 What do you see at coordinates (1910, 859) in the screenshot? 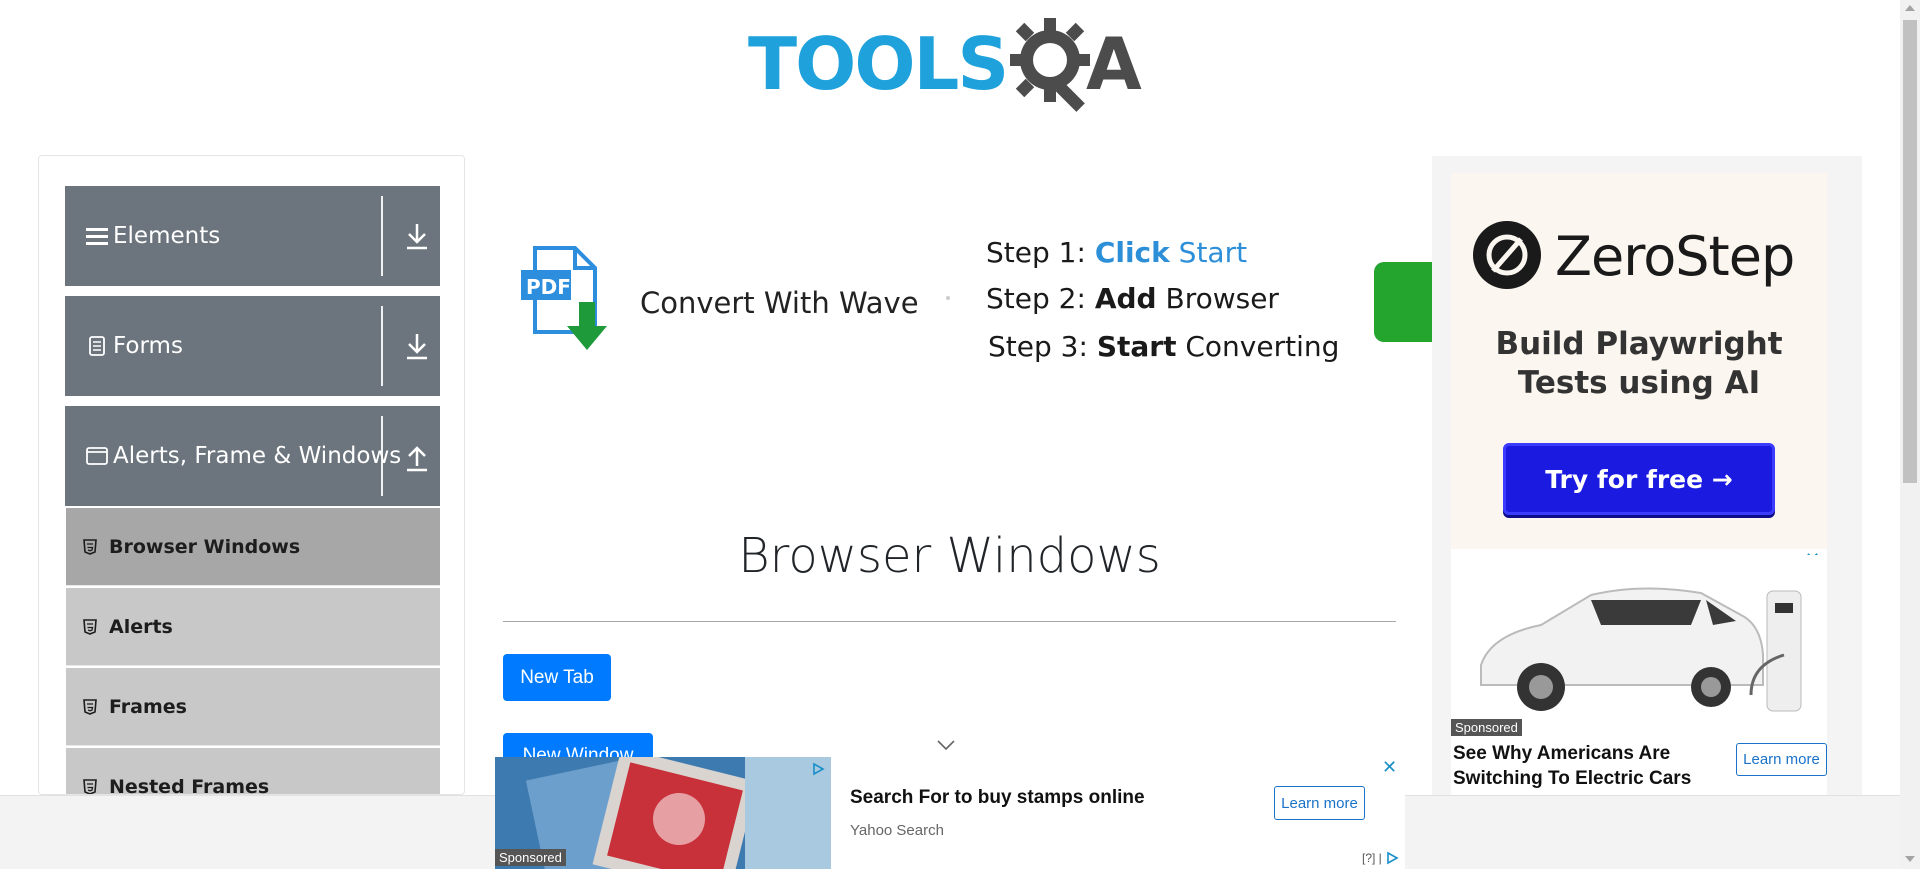
I see `scroll-down-arrow-icon` at bounding box center [1910, 859].